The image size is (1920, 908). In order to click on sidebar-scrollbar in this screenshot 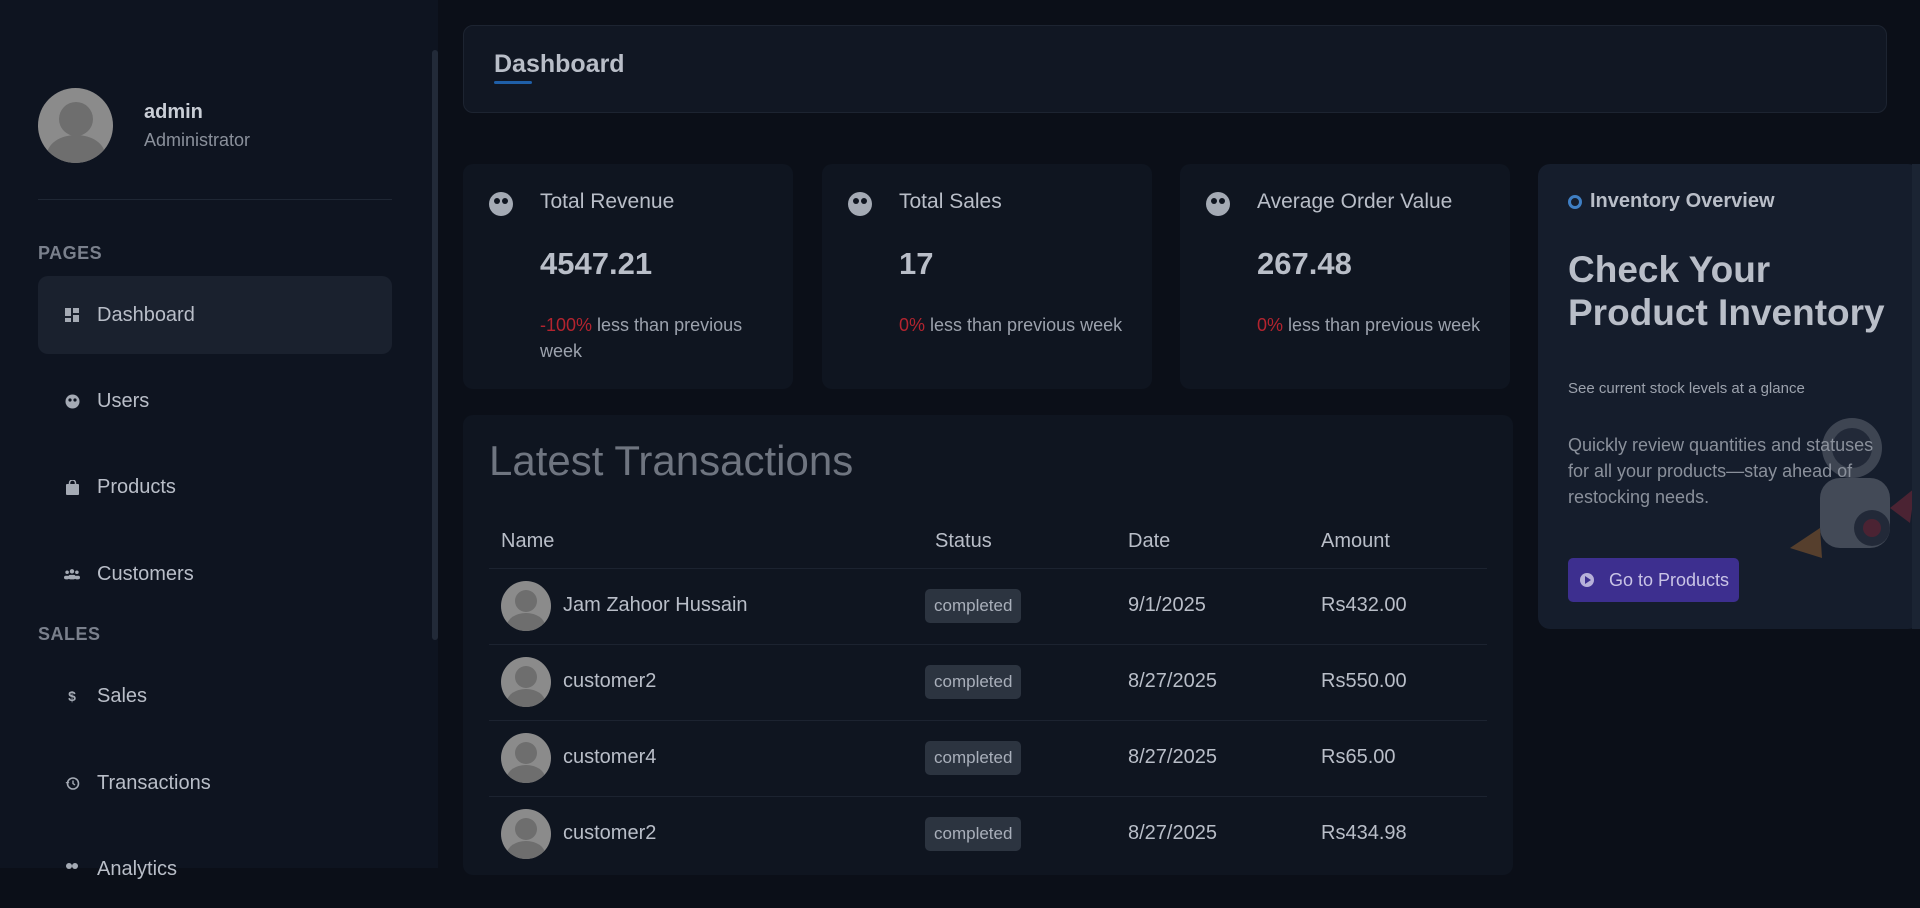, I will do `click(435, 345)`.